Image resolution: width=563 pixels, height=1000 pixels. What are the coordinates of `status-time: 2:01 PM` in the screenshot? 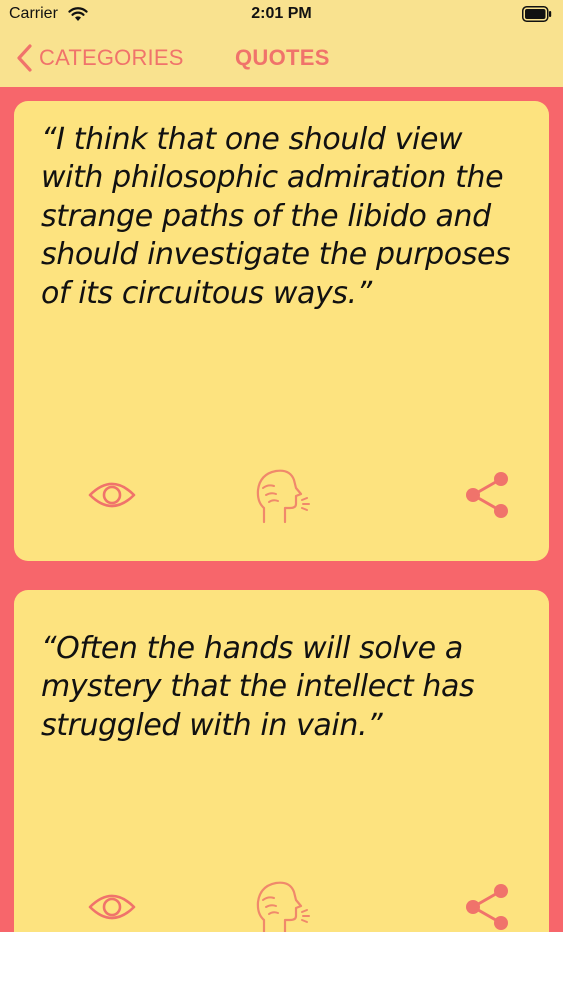 It's located at (281, 13).